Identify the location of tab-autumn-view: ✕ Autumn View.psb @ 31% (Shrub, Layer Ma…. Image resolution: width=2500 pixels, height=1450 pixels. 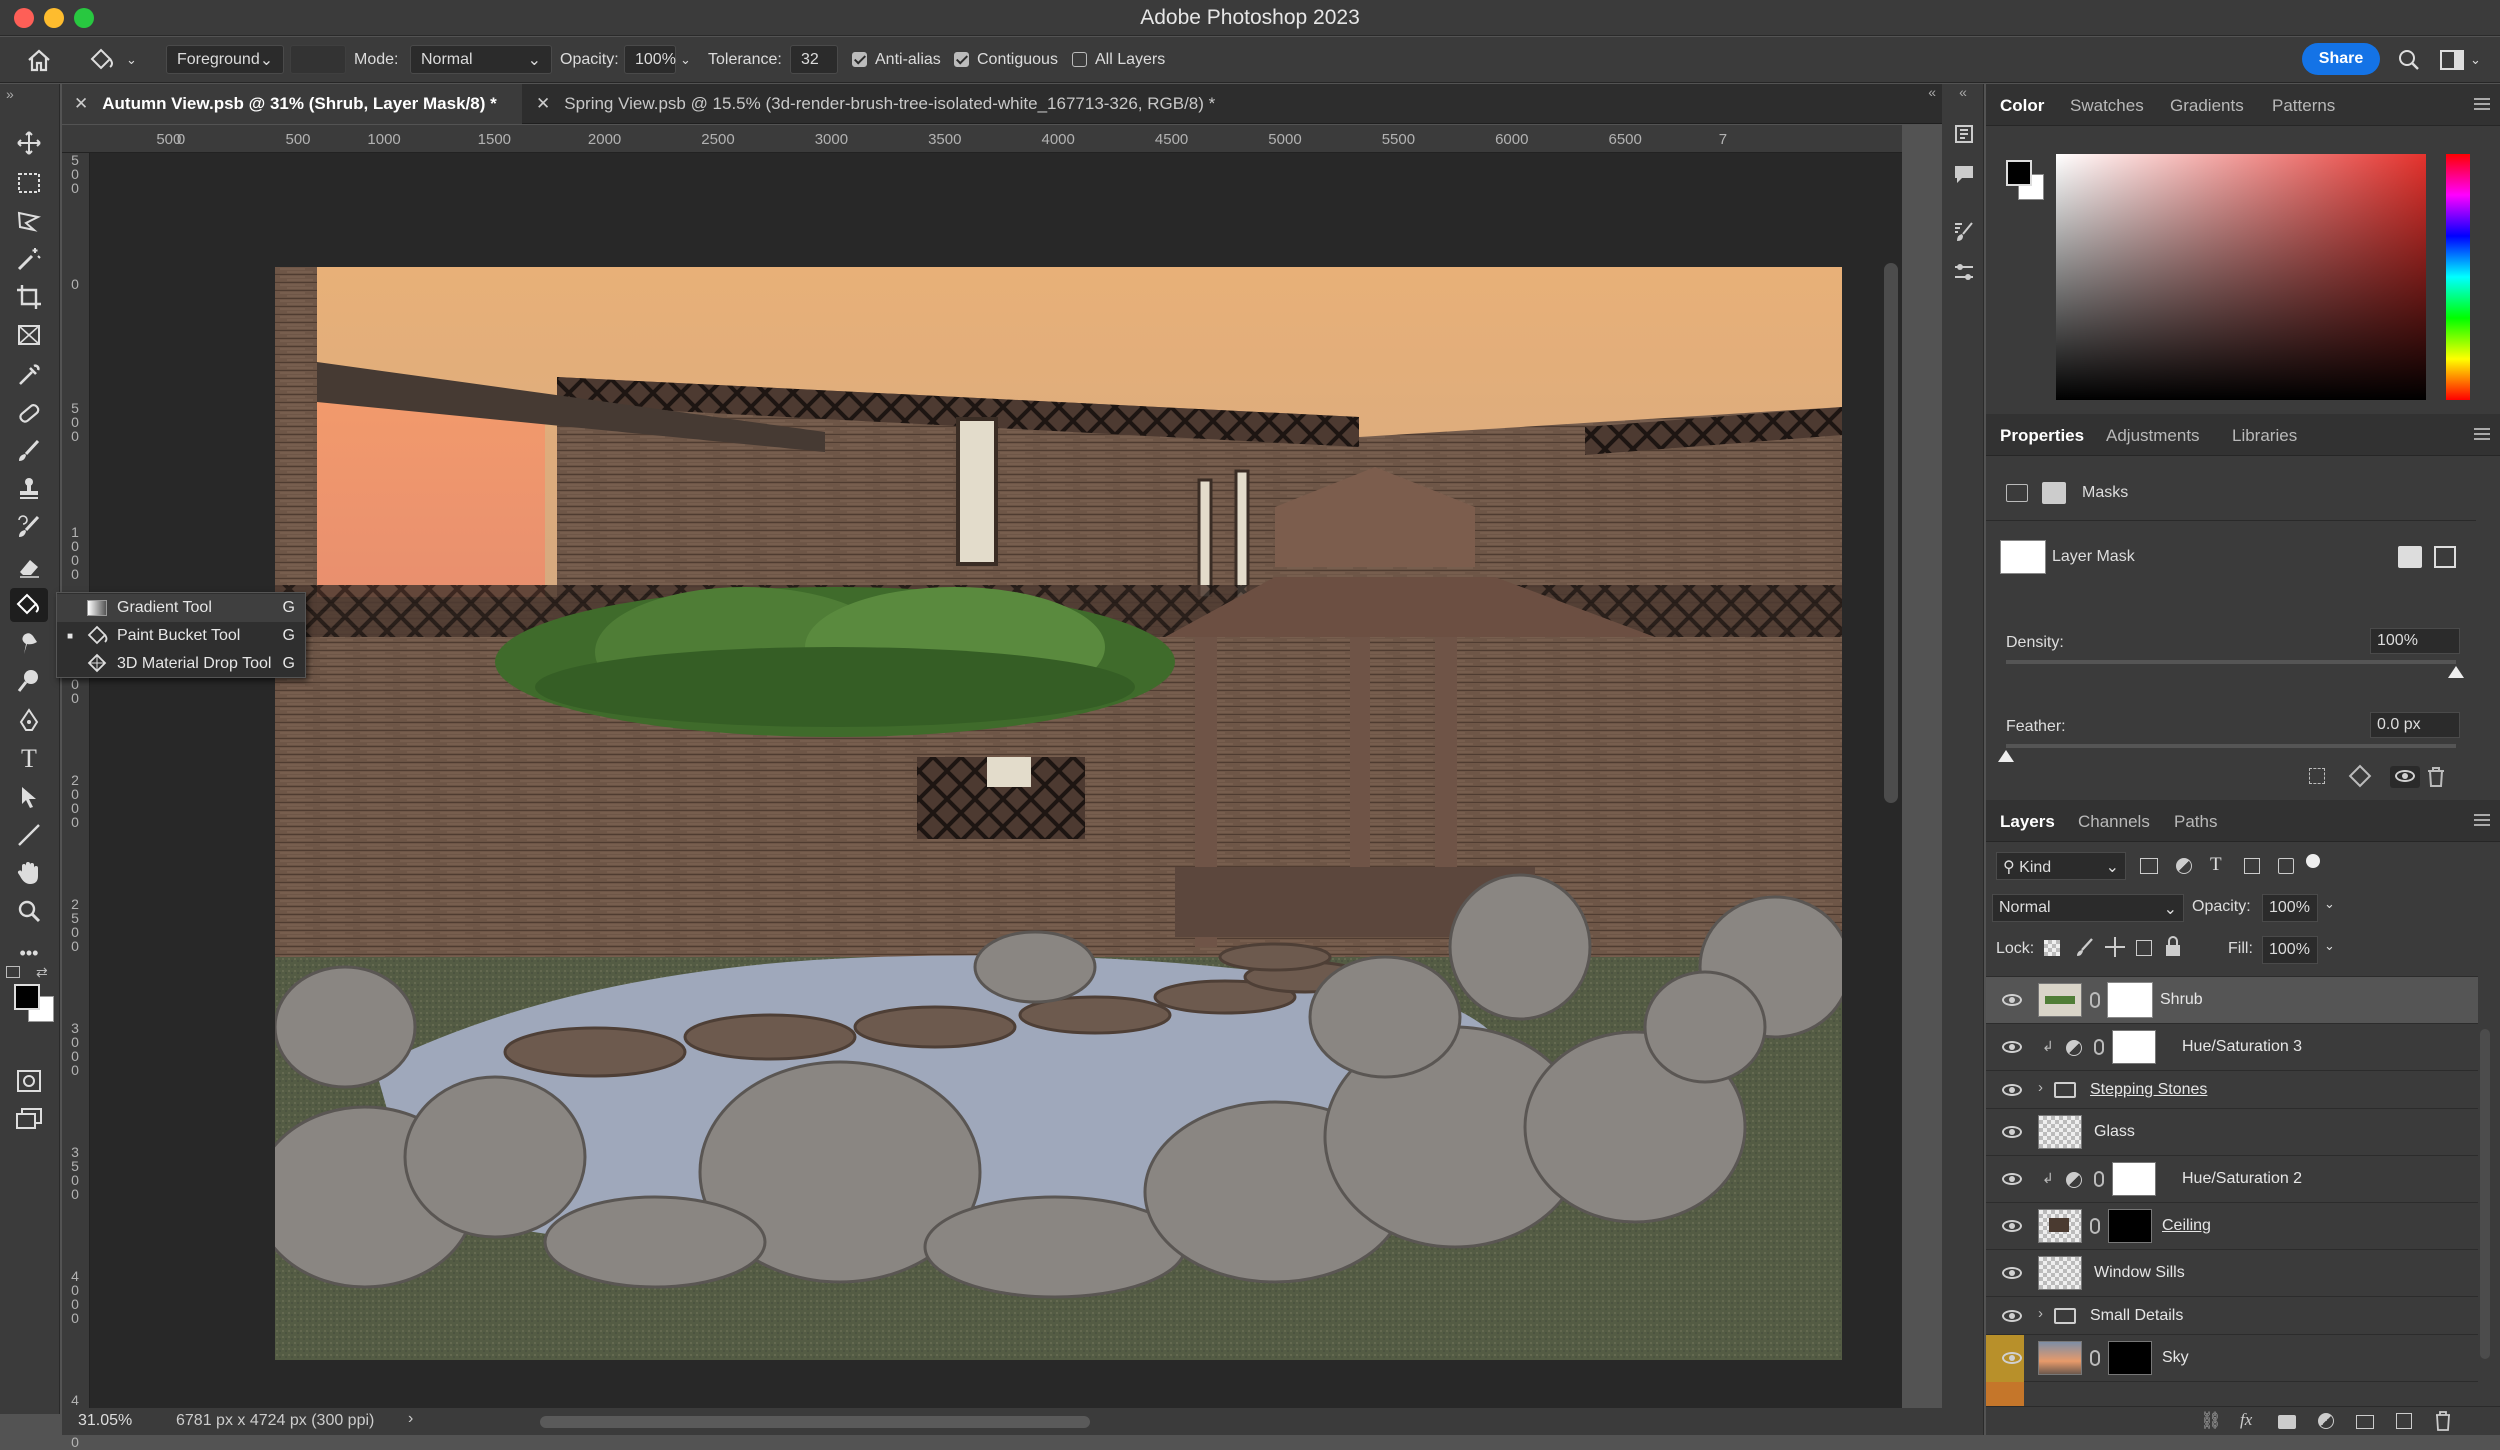
(292, 104).